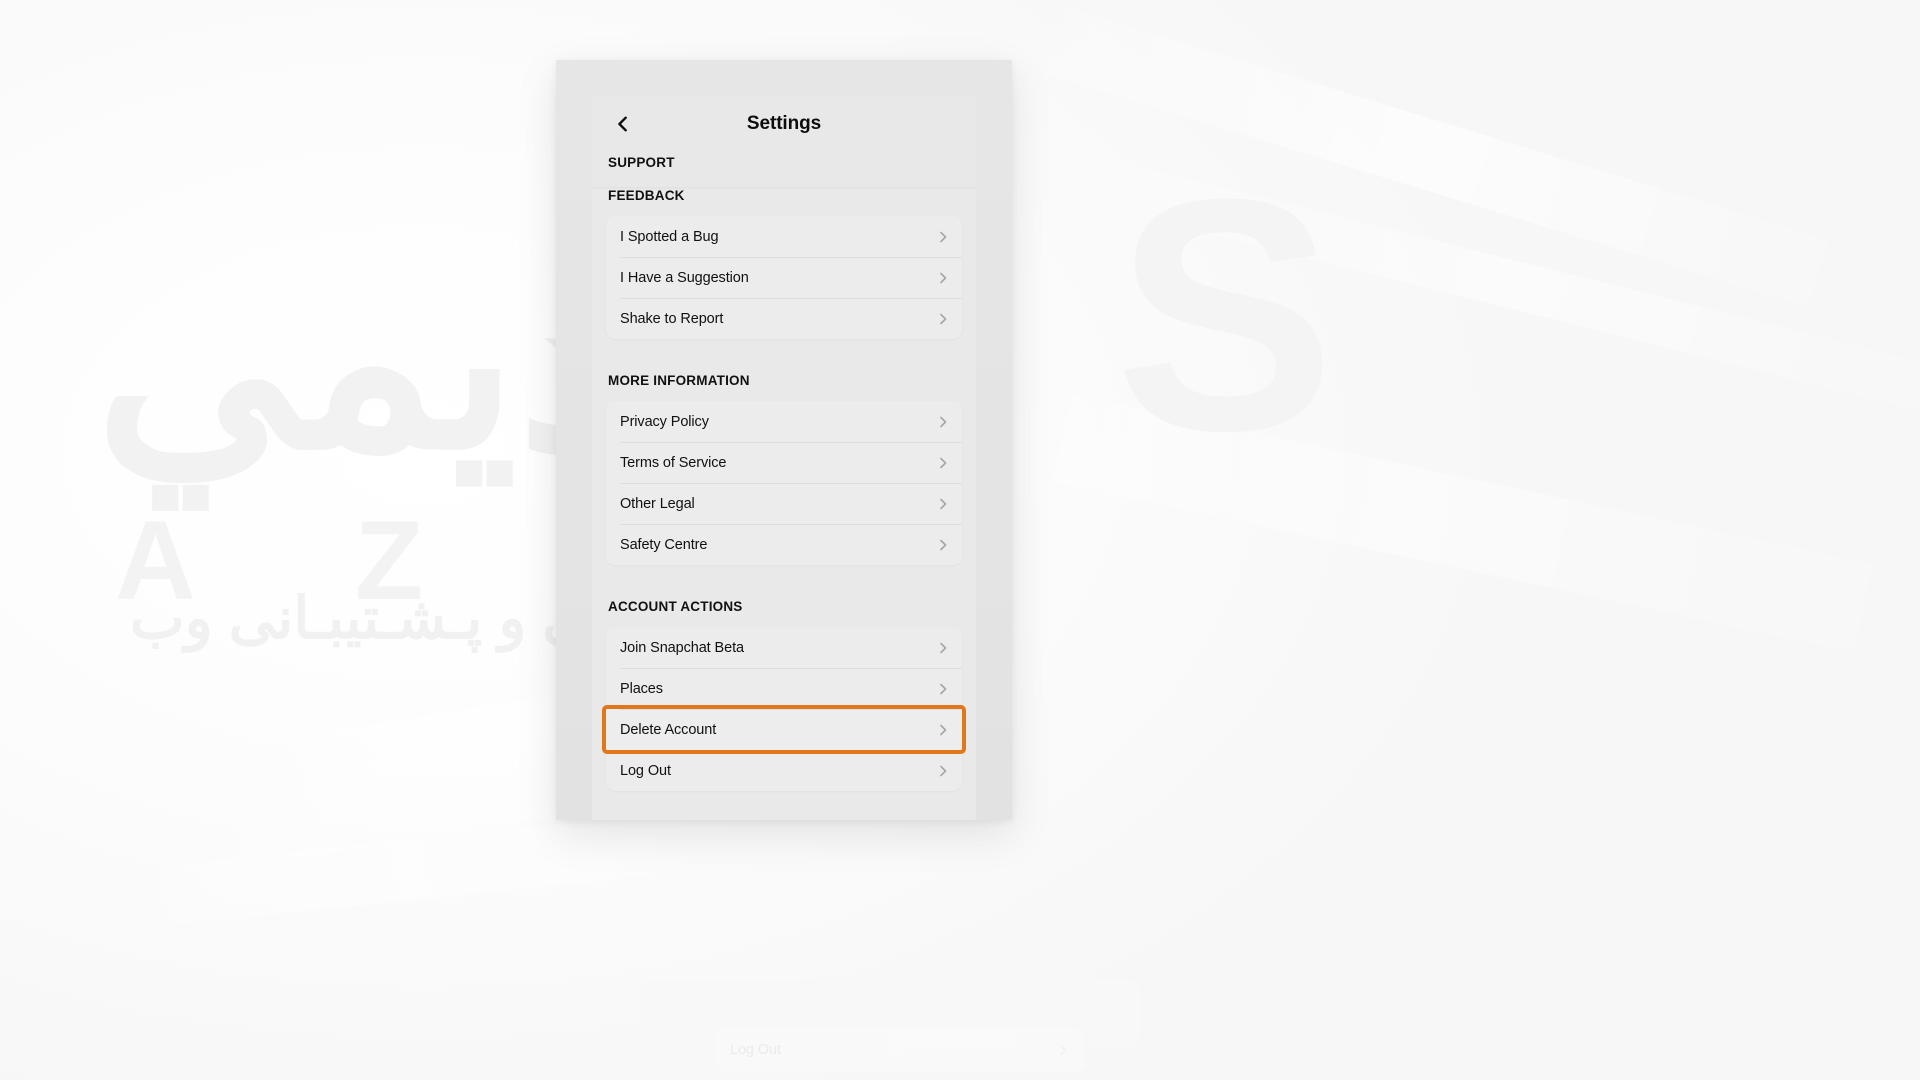 The height and width of the screenshot is (1080, 1920). Describe the element at coordinates (755, 1050) in the screenshot. I see `ghost-row-label: Log Out` at that location.